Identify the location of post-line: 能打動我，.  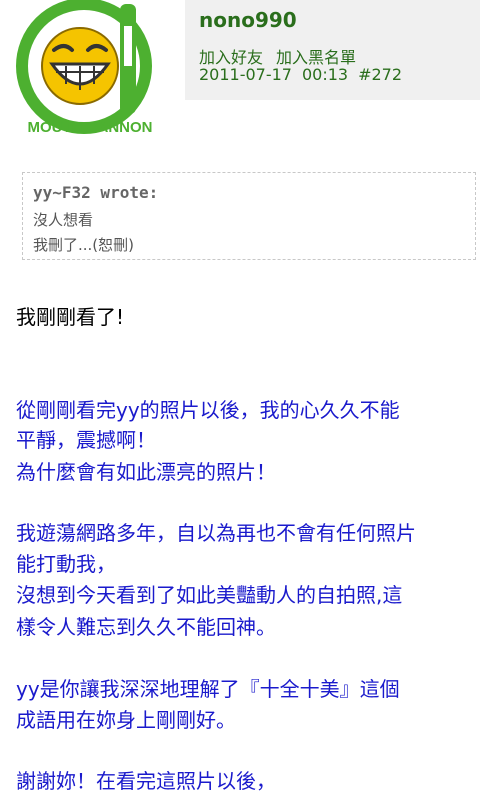
(66, 564).